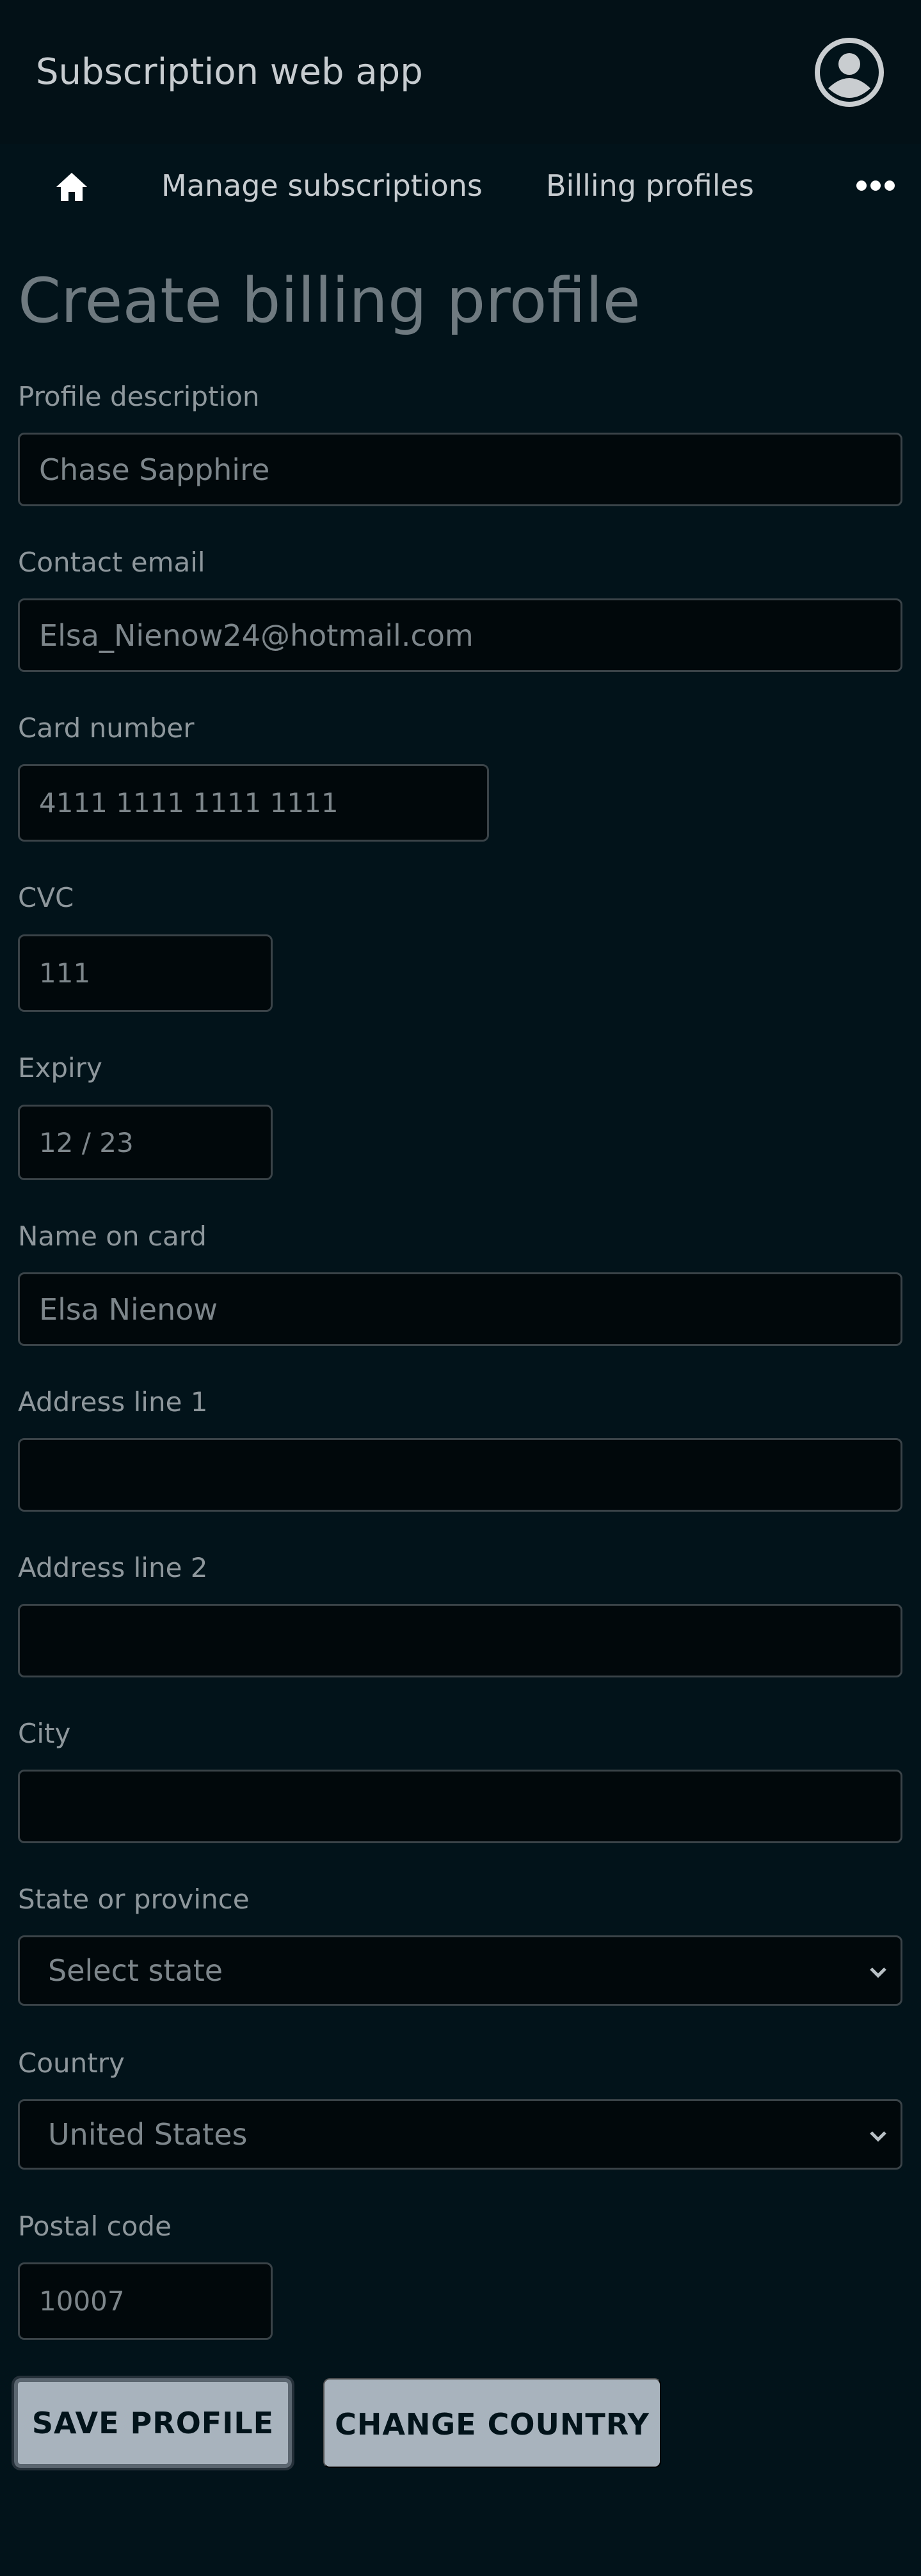  I want to click on address-line-1-label: Address line 1, so click(113, 1402).